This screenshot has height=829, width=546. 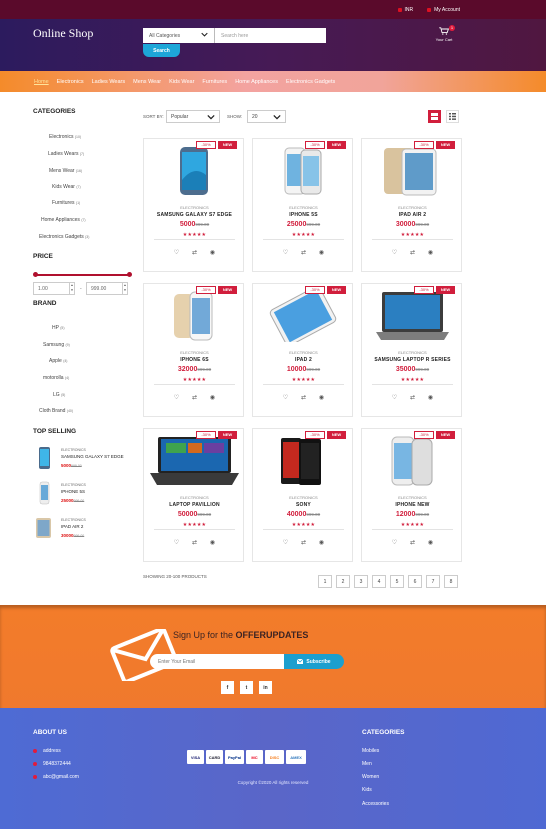 What do you see at coordinates (35, 274) in the screenshot?
I see `price-slider-min-handle` at bounding box center [35, 274].